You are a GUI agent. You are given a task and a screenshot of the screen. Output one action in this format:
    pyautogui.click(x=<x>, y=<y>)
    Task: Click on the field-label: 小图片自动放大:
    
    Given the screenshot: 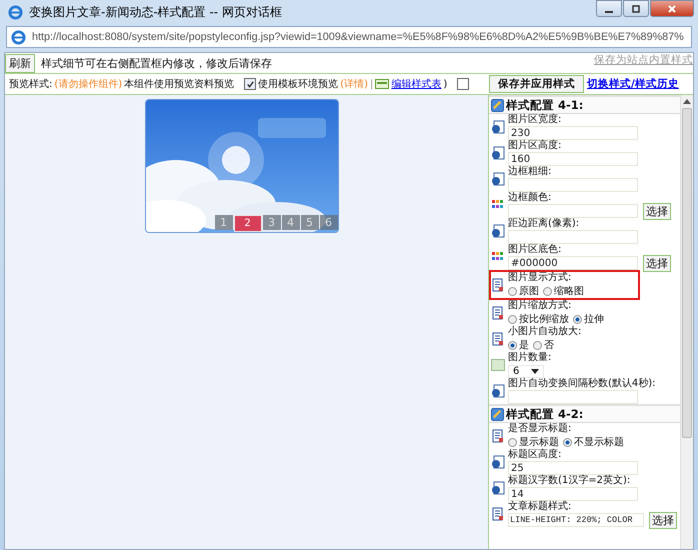 What is the action you would take?
    pyautogui.click(x=545, y=332)
    